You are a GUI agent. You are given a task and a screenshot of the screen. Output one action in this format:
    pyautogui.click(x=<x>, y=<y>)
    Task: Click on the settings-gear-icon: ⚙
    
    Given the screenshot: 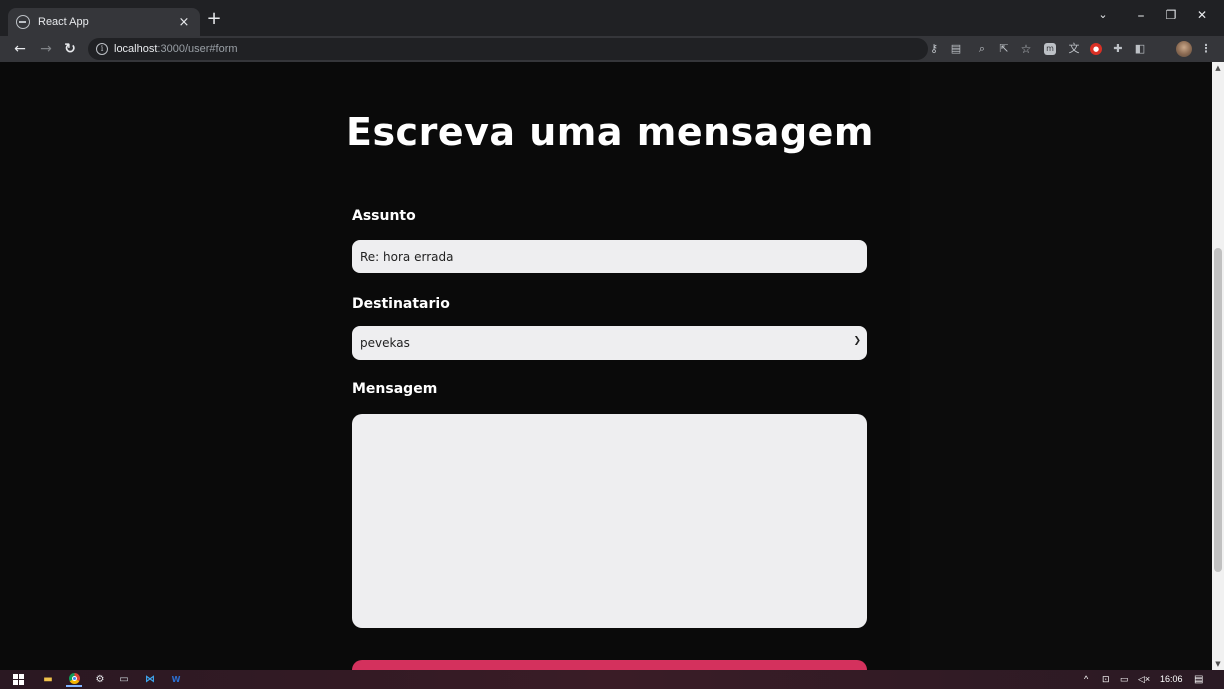 What is the action you would take?
    pyautogui.click(x=100, y=679)
    